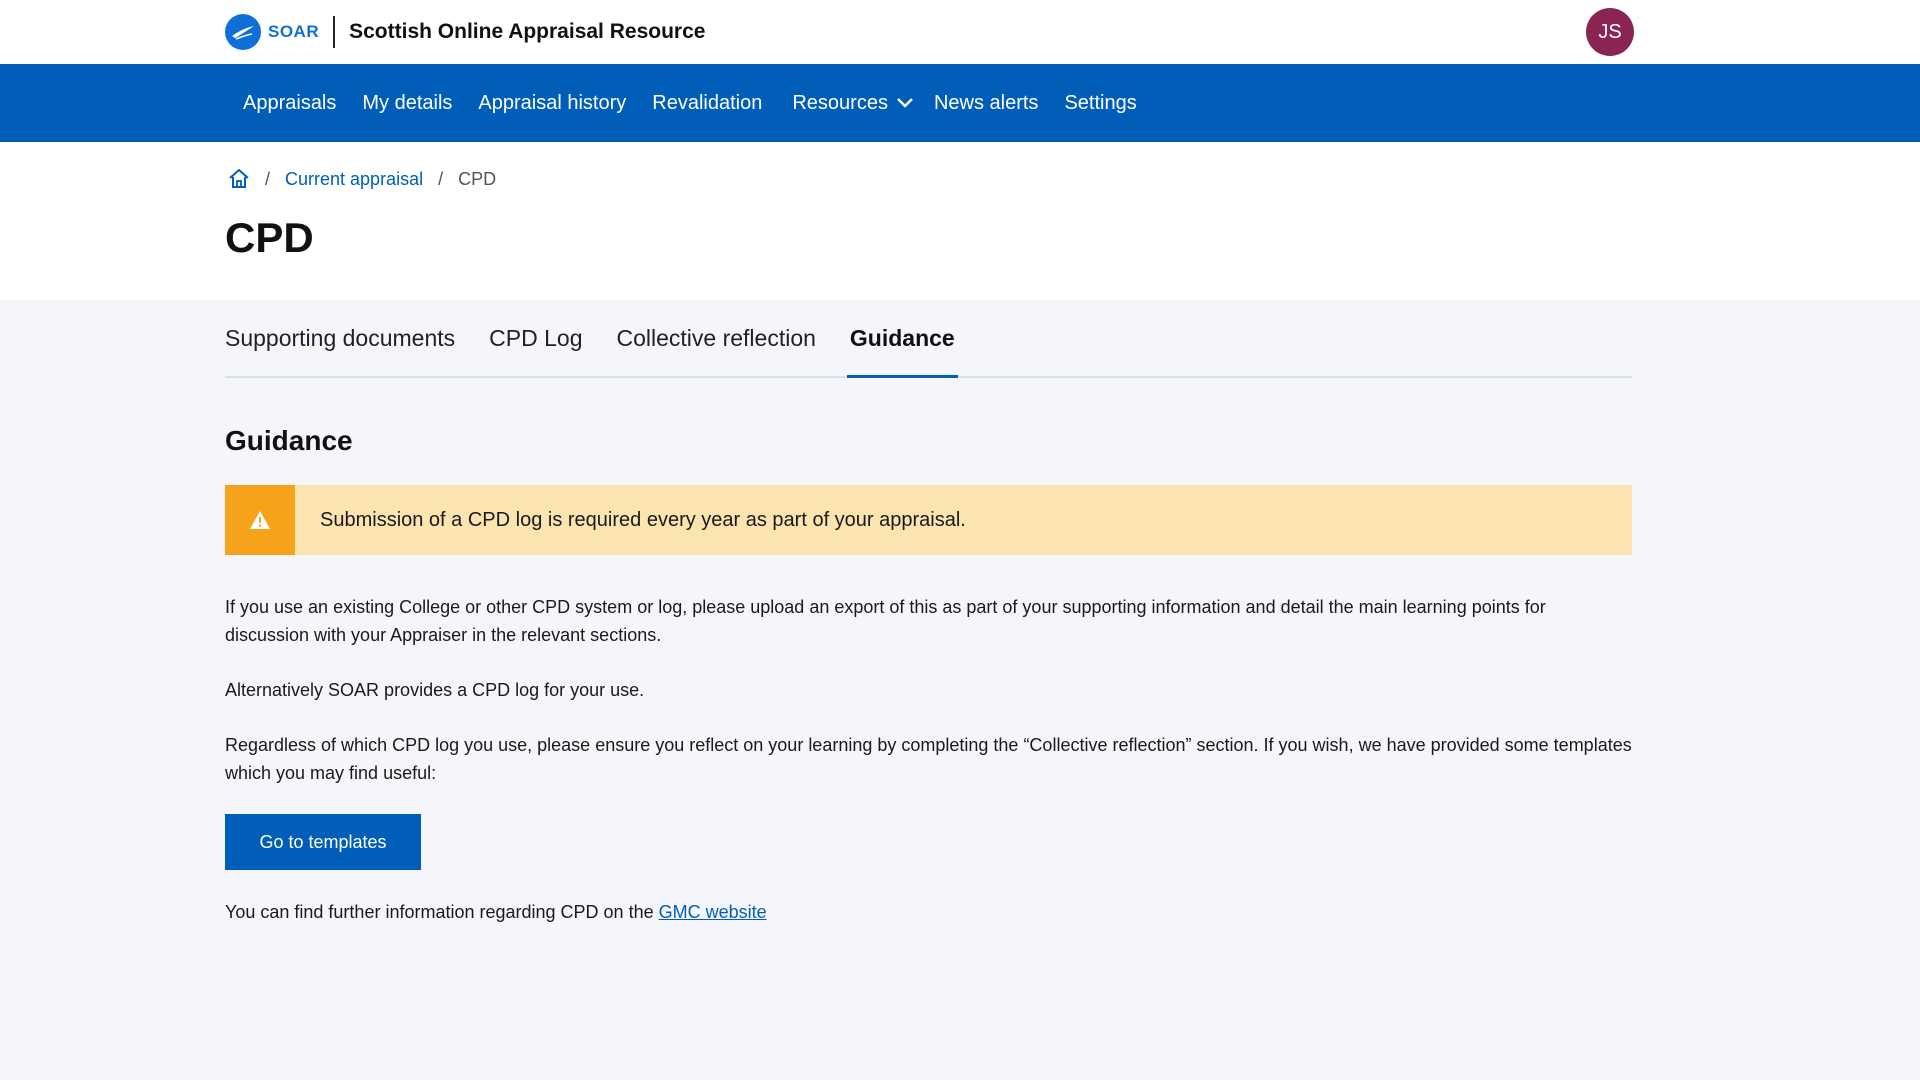 The width and height of the screenshot is (1920, 1080). Describe the element at coordinates (289, 440) in the screenshot. I see `section-title: Guidance` at that location.